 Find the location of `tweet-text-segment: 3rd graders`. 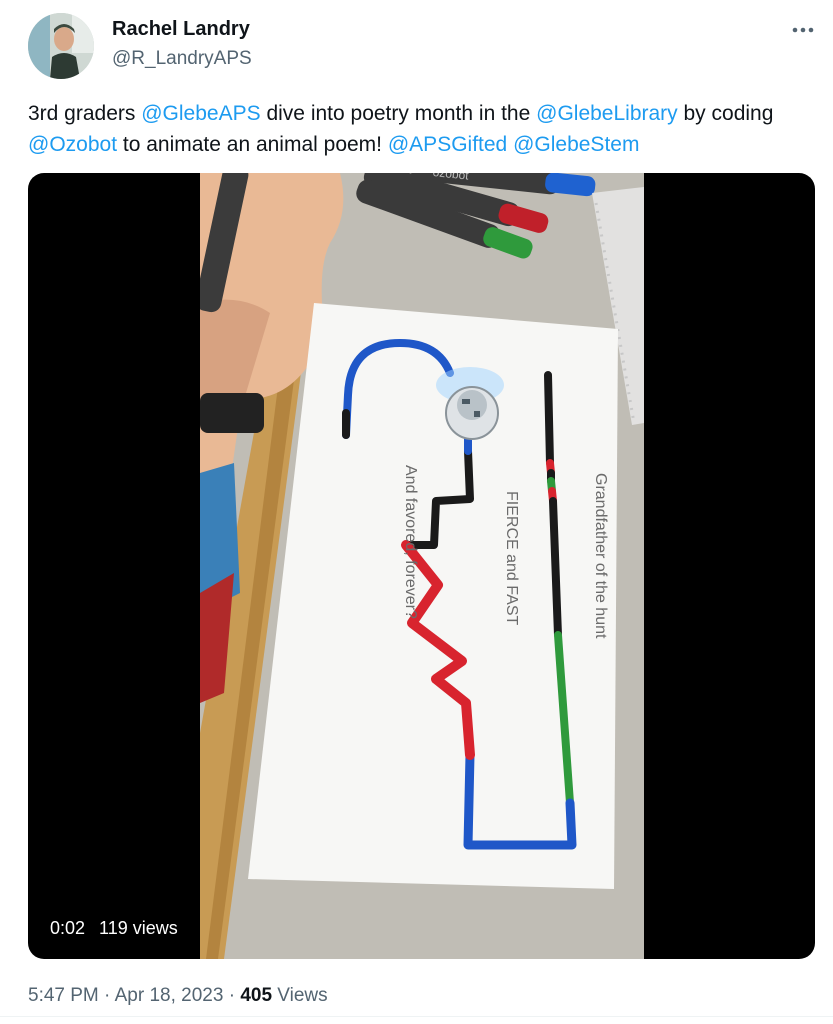

tweet-text-segment: 3rd graders is located at coordinates (85, 113).